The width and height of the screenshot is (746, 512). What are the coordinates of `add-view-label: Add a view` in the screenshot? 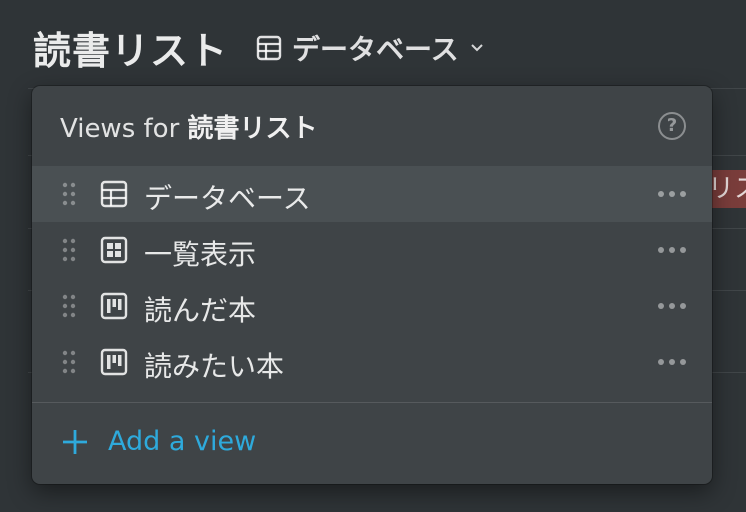 It's located at (182, 441).